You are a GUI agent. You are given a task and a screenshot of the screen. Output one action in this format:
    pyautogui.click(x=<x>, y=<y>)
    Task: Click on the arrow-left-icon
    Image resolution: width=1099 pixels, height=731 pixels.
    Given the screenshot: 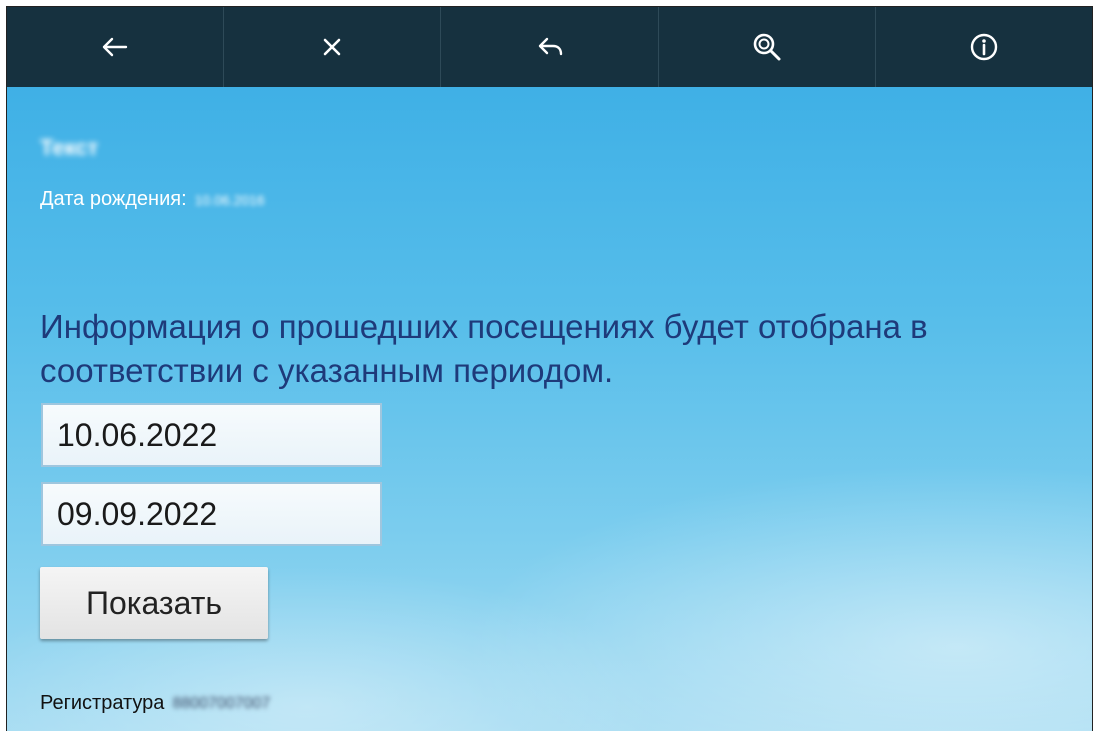 What is the action you would take?
    pyautogui.click(x=115, y=47)
    